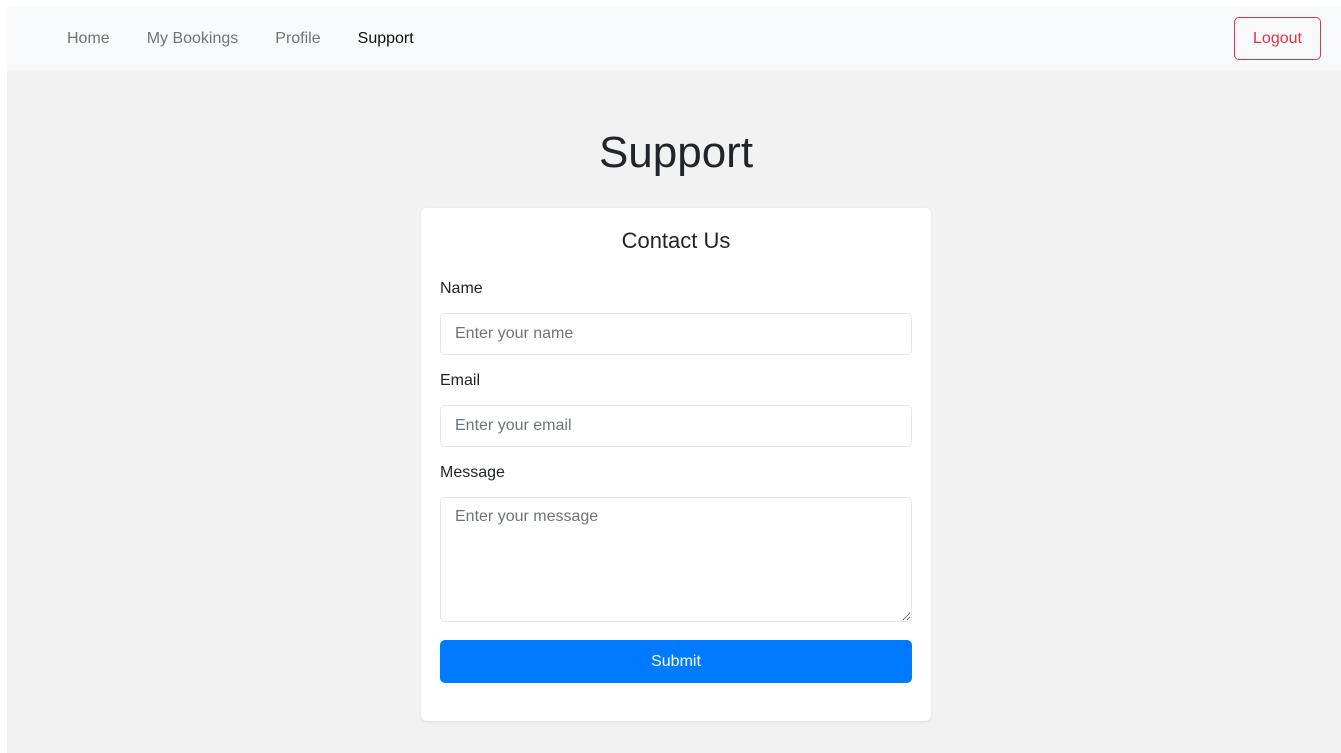  Describe the element at coordinates (297, 39) in the screenshot. I see `nav-link-profile: Profile` at that location.